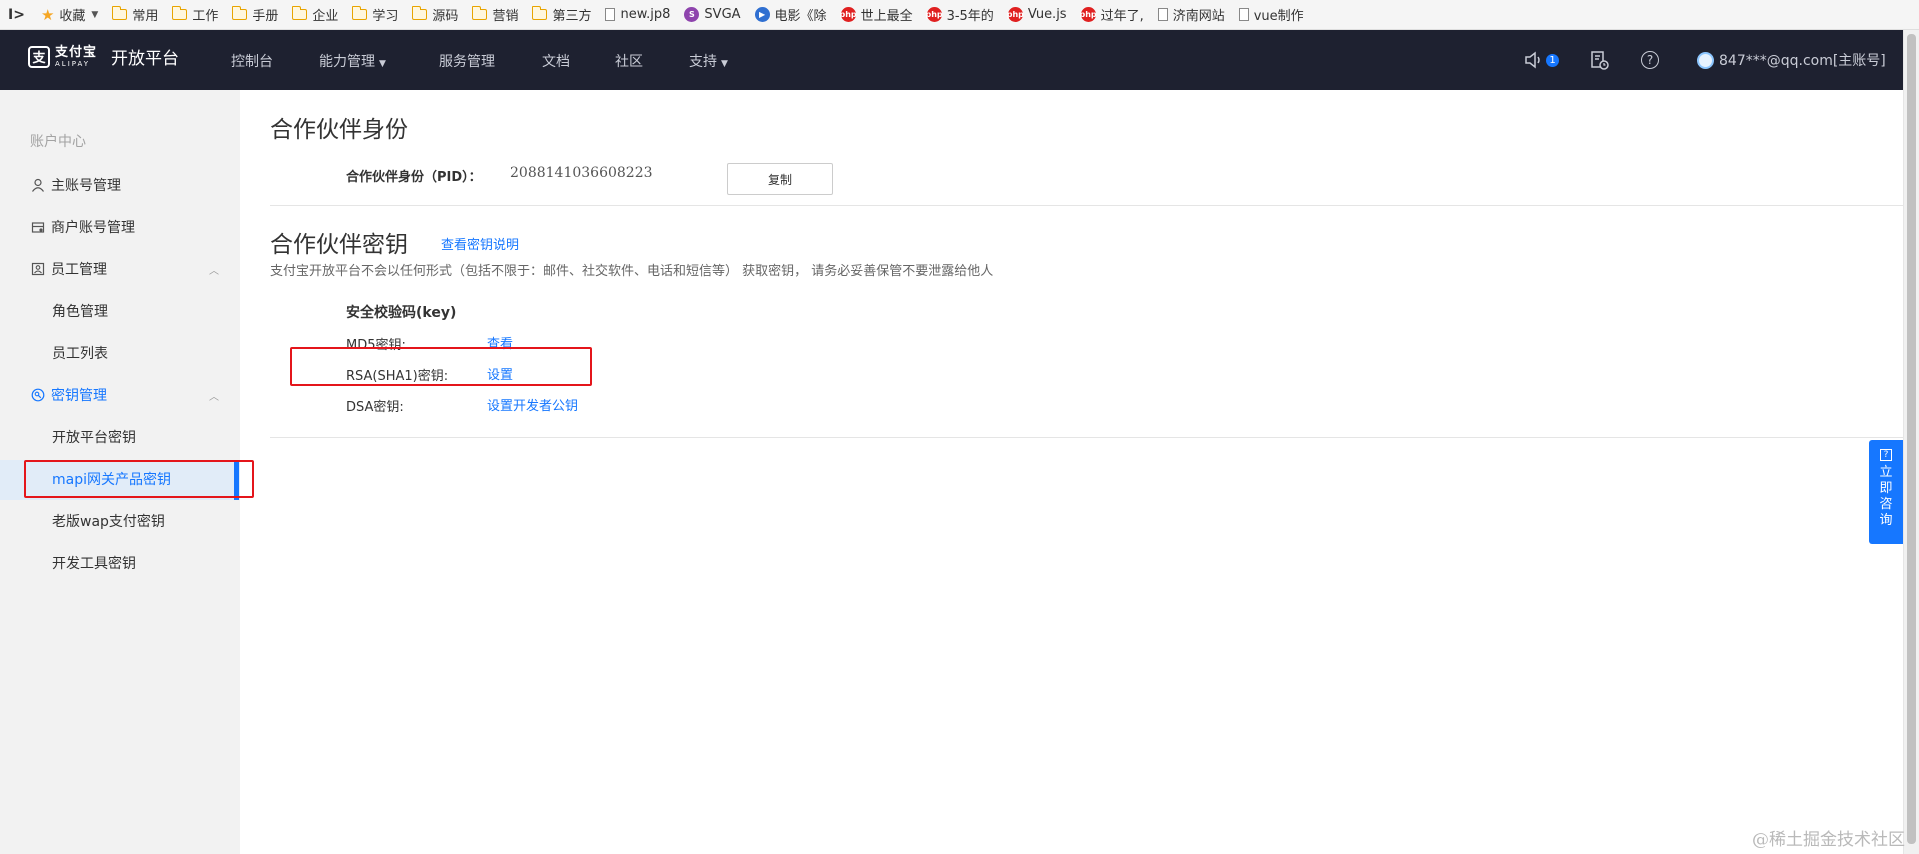 The width and height of the screenshot is (1919, 854). What do you see at coordinates (1278, 16) in the screenshot?
I see `bookmark-label: vue制作` at bounding box center [1278, 16].